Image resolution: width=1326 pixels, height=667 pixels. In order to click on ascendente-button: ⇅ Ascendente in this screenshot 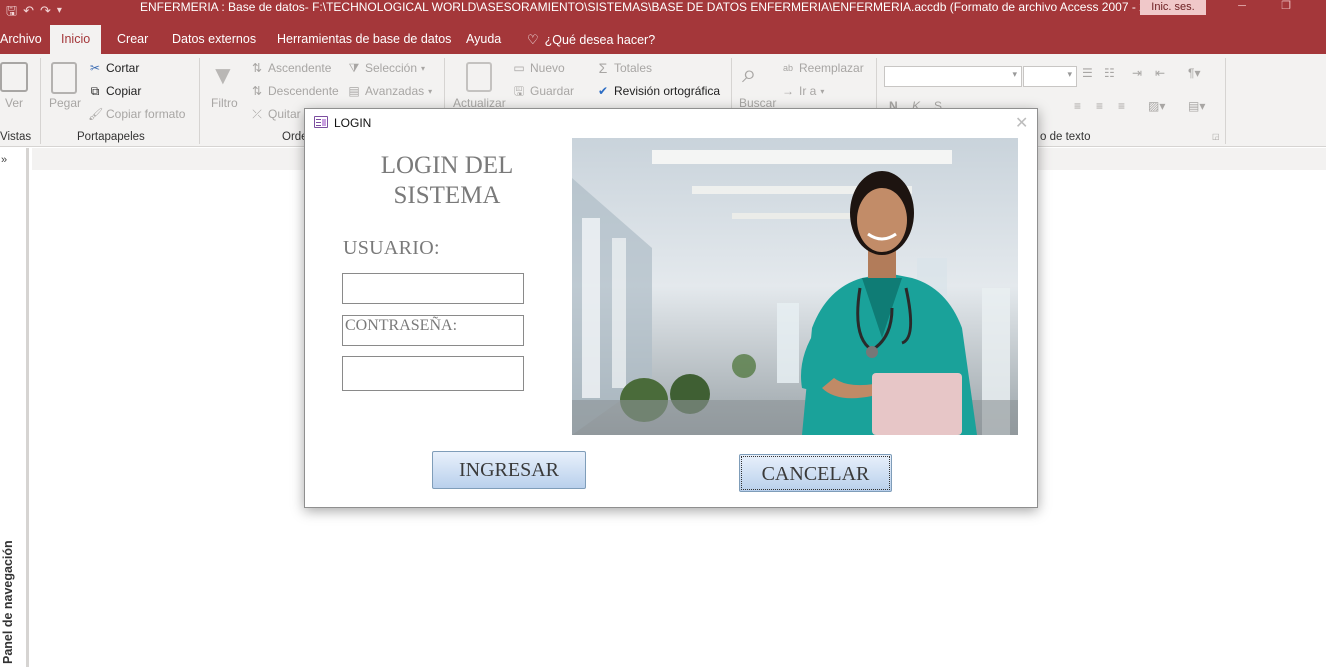, I will do `click(290, 68)`.